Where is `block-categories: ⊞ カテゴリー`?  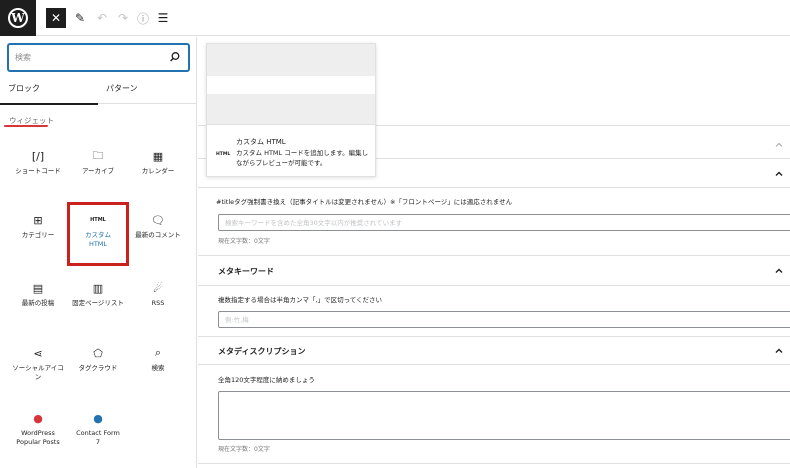 block-categories: ⊞ カテゴリー is located at coordinates (38, 239).